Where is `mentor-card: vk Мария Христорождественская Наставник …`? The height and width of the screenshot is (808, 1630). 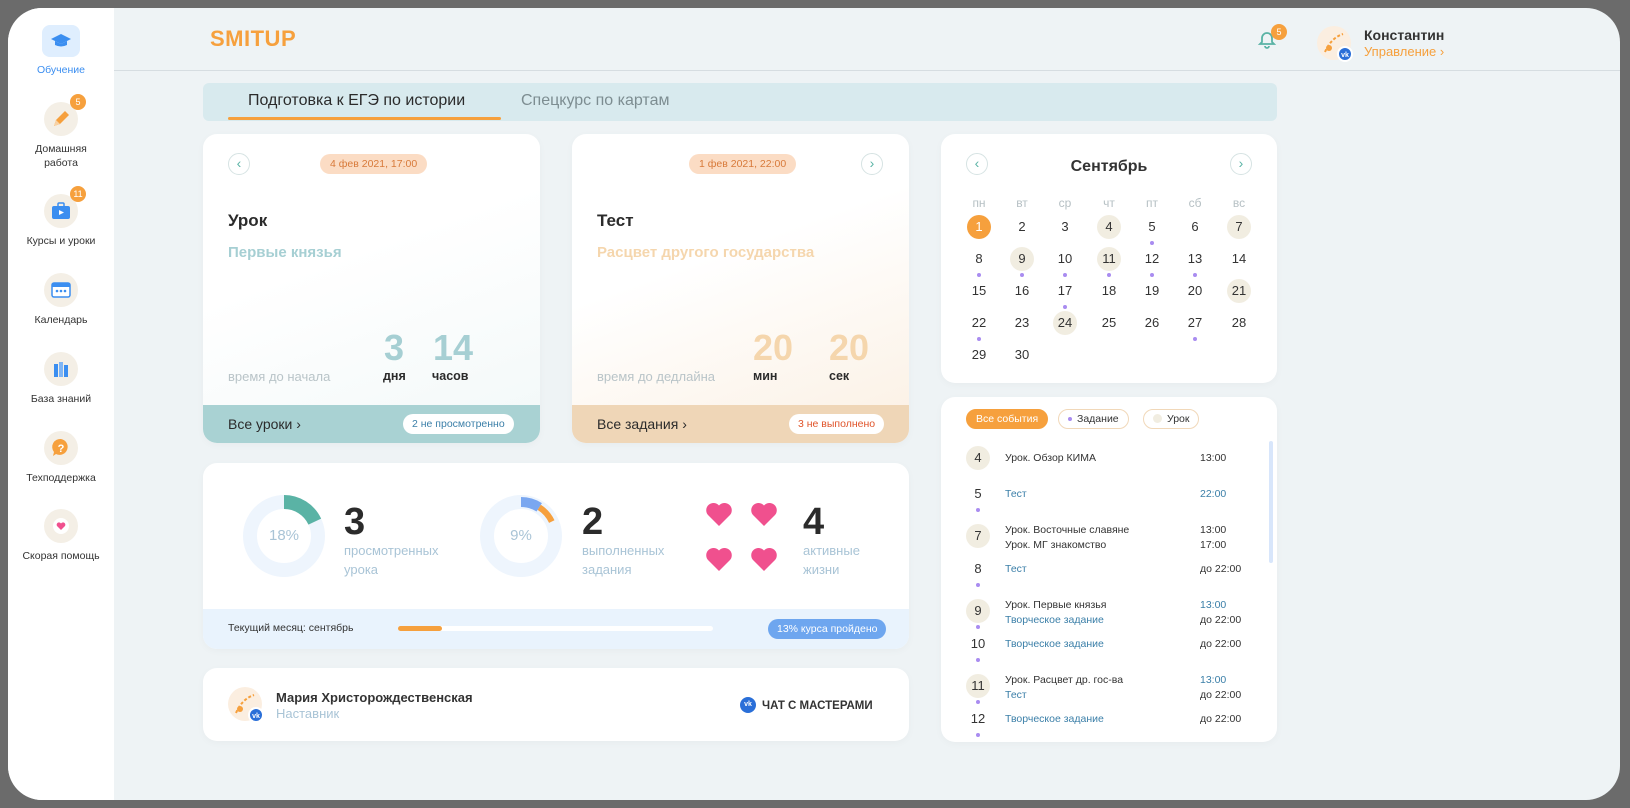 mentor-card: vk Мария Христорождественская Наставник … is located at coordinates (556, 704).